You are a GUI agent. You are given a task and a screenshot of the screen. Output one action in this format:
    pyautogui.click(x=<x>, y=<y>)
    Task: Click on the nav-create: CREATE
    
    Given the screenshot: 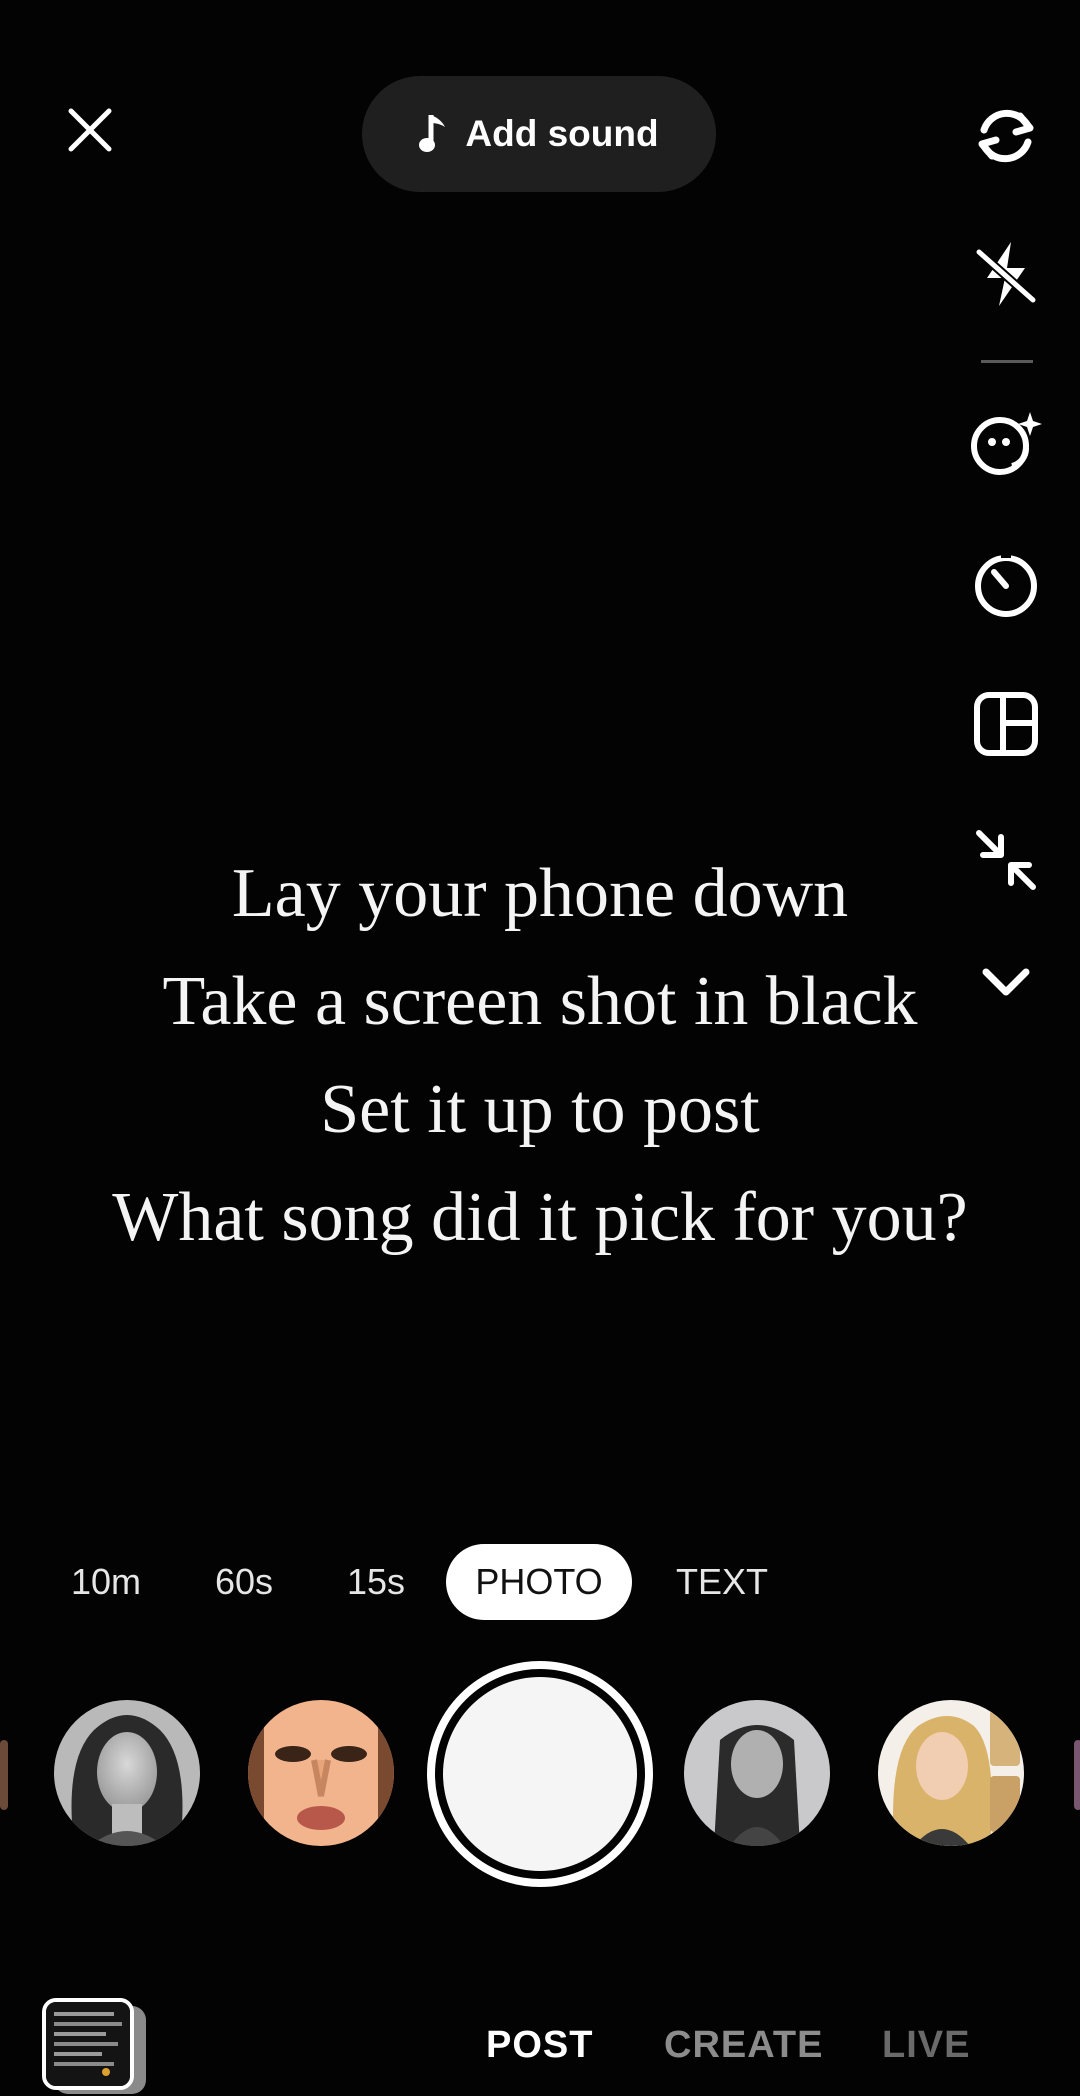 What is the action you would take?
    pyautogui.click(x=743, y=2045)
    